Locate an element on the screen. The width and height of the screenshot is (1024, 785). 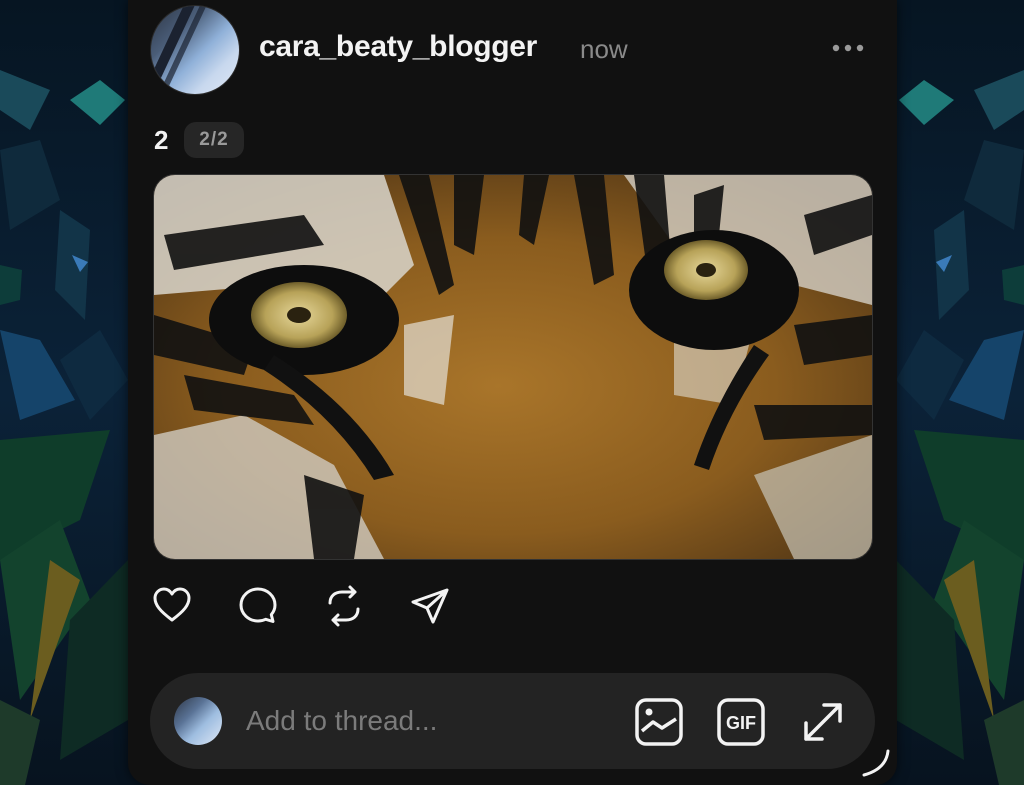
post-timestamp: now is located at coordinates (604, 49).